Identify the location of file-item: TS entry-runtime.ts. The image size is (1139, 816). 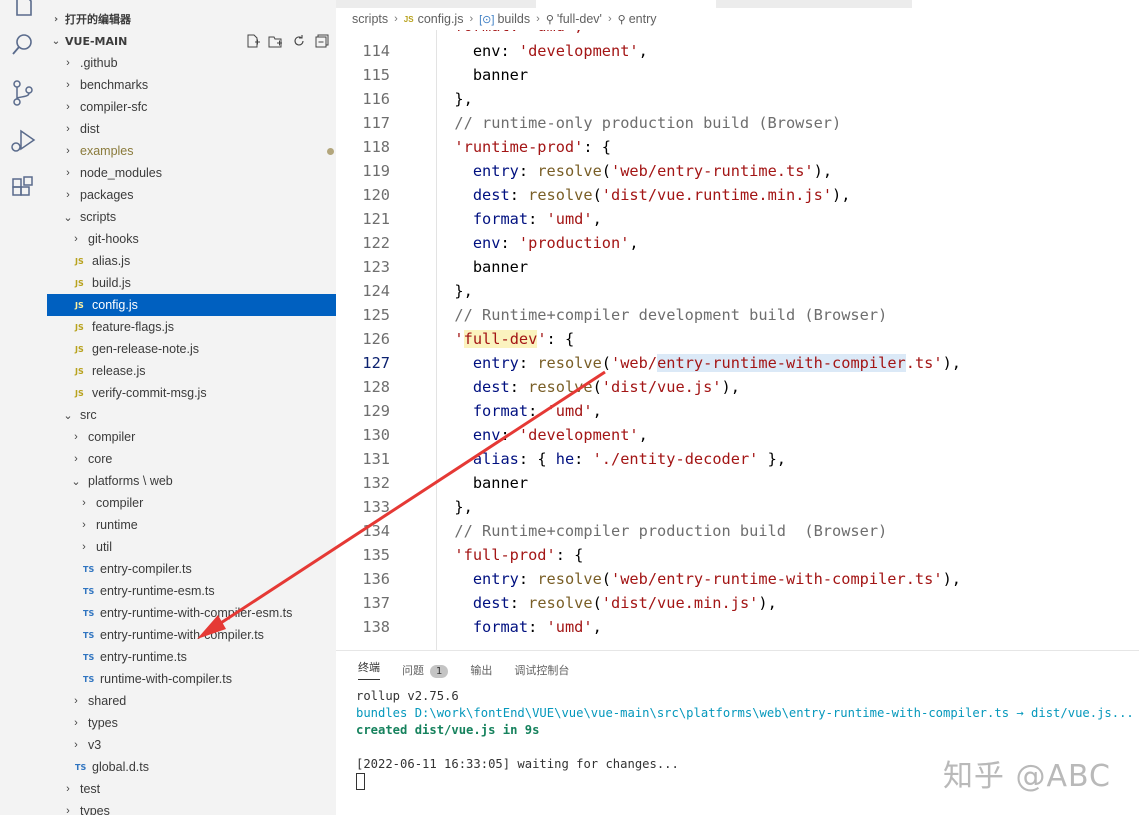
(191, 657).